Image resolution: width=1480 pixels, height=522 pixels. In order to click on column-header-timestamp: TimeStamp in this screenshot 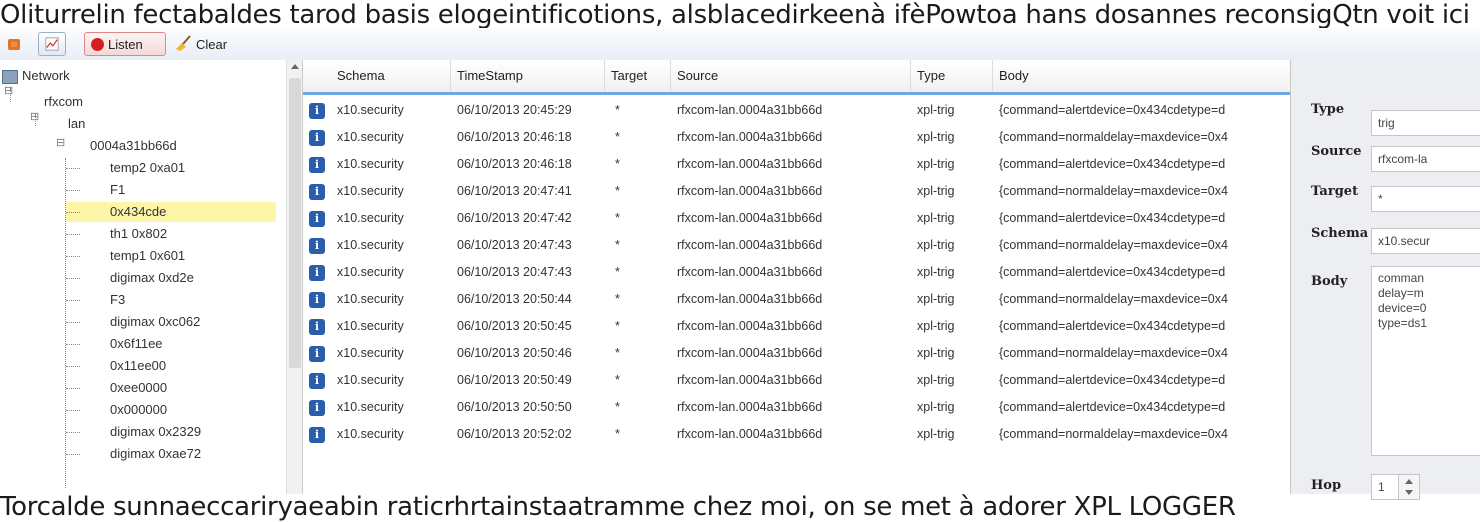, I will do `click(528, 76)`.